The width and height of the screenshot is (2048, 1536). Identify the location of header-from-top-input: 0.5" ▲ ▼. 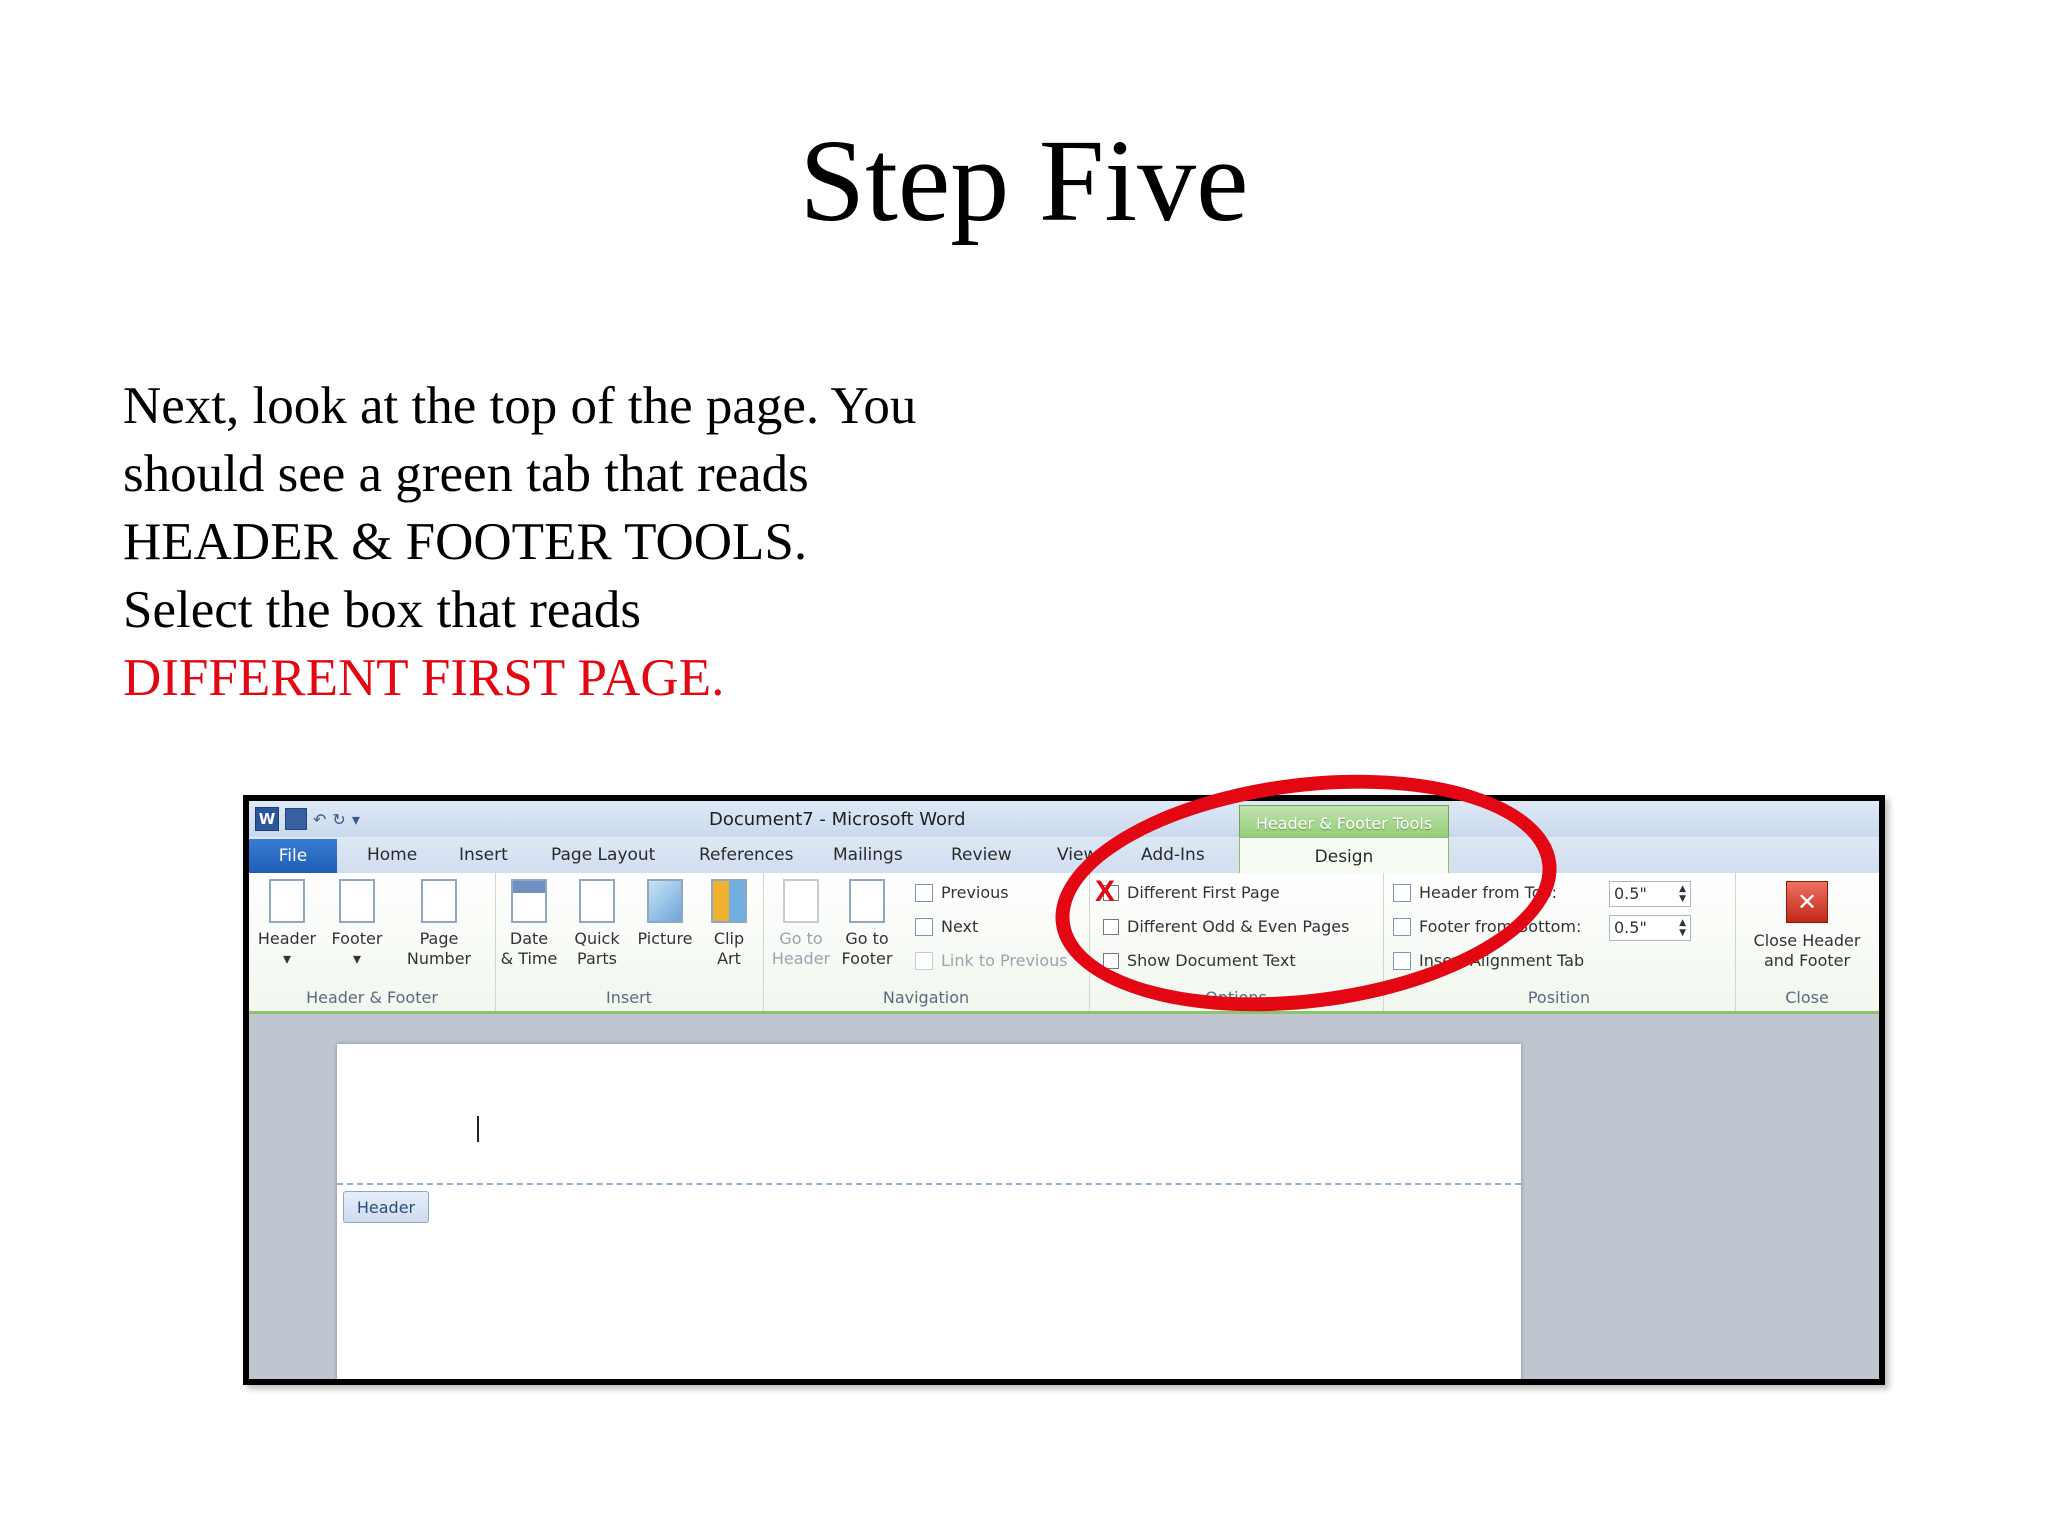
(1650, 894).